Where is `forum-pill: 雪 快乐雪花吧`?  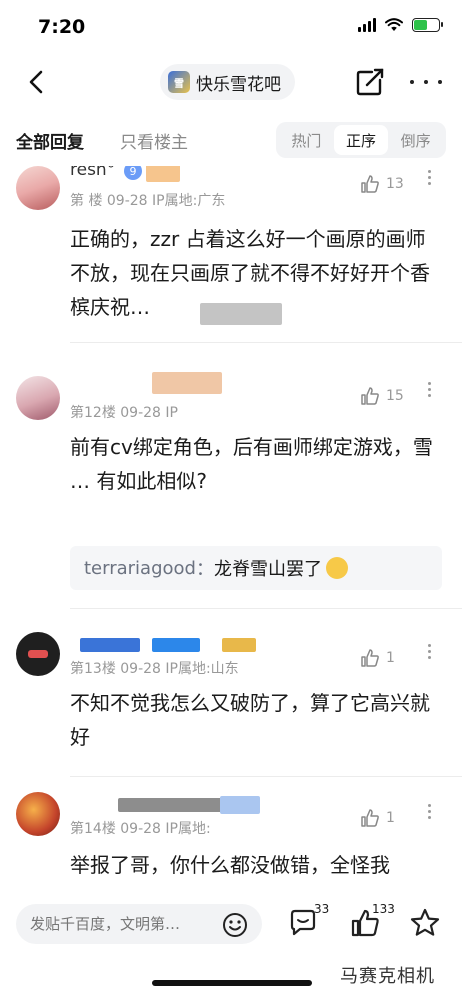
forum-pill: 雪 快乐雪花吧 is located at coordinates (227, 82).